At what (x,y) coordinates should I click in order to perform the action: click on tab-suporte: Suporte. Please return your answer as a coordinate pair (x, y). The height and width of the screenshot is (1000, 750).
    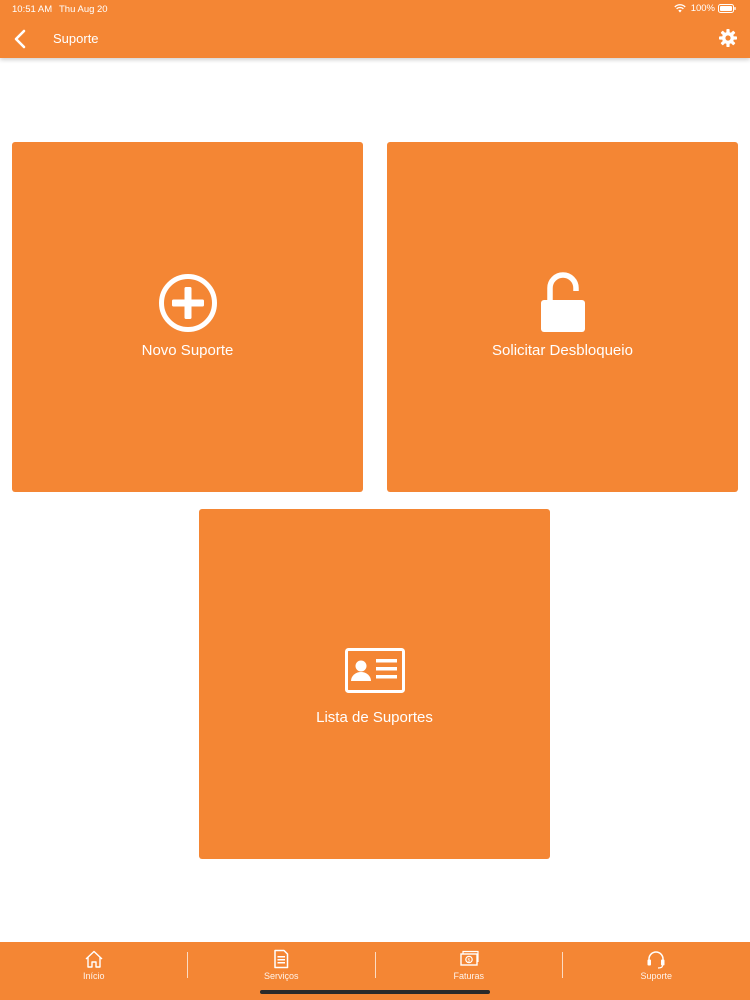
    Looking at the image, I should click on (656, 965).